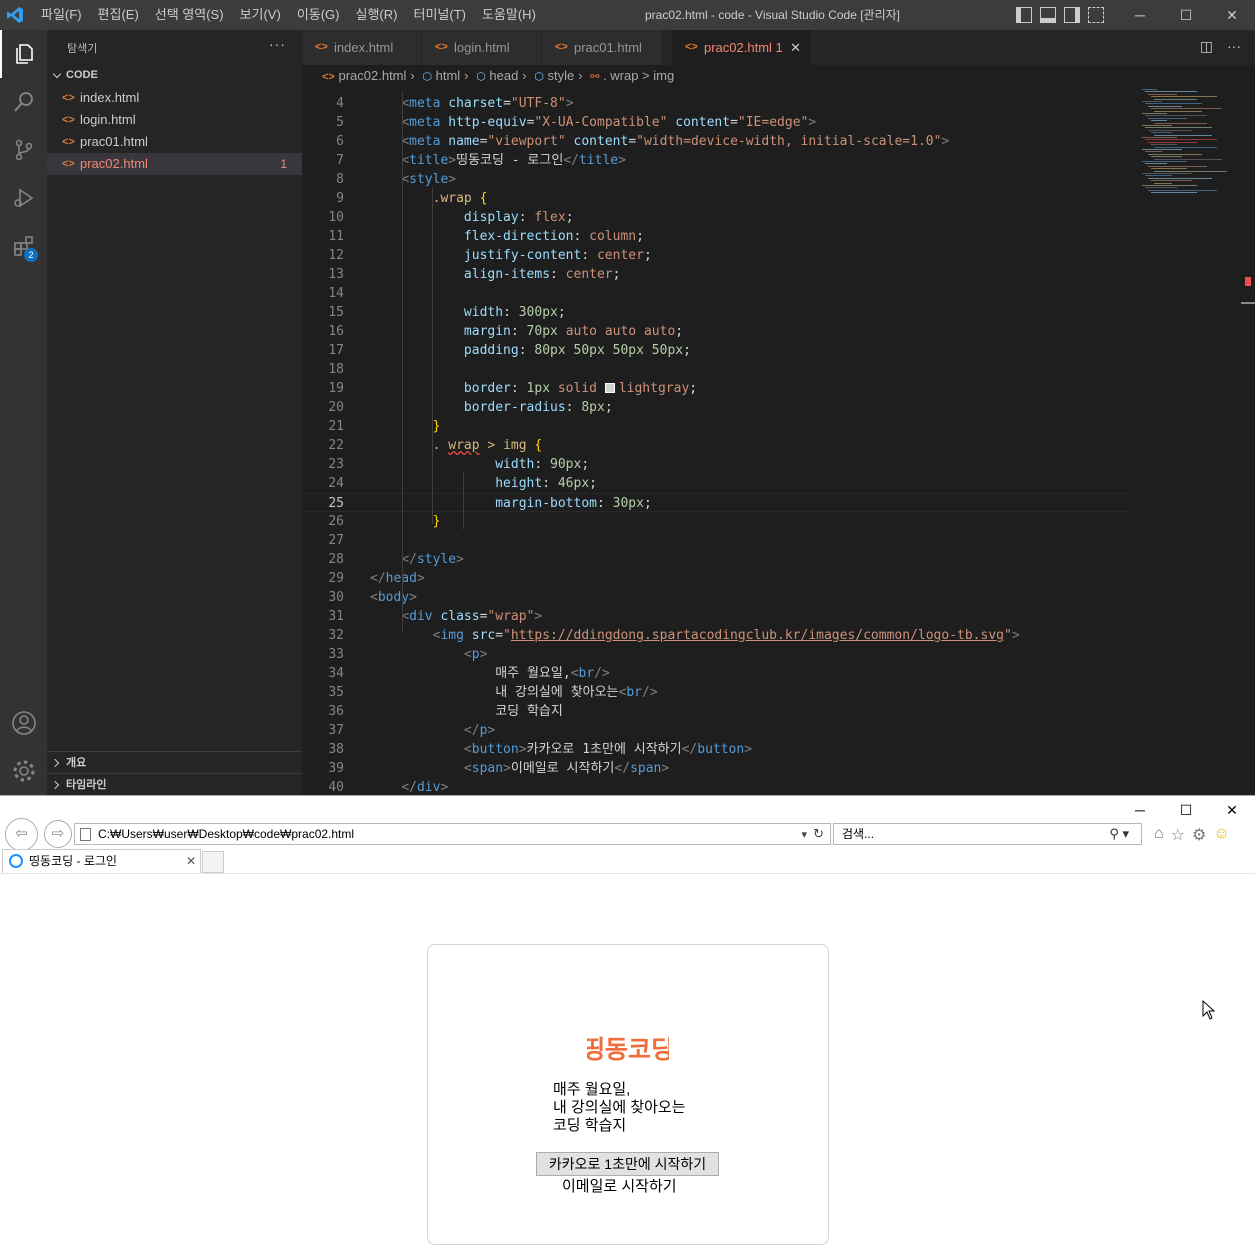 The width and height of the screenshot is (1255, 1252). Describe the element at coordinates (717, 597) in the screenshot. I see `code-line: 30 <body>` at that location.